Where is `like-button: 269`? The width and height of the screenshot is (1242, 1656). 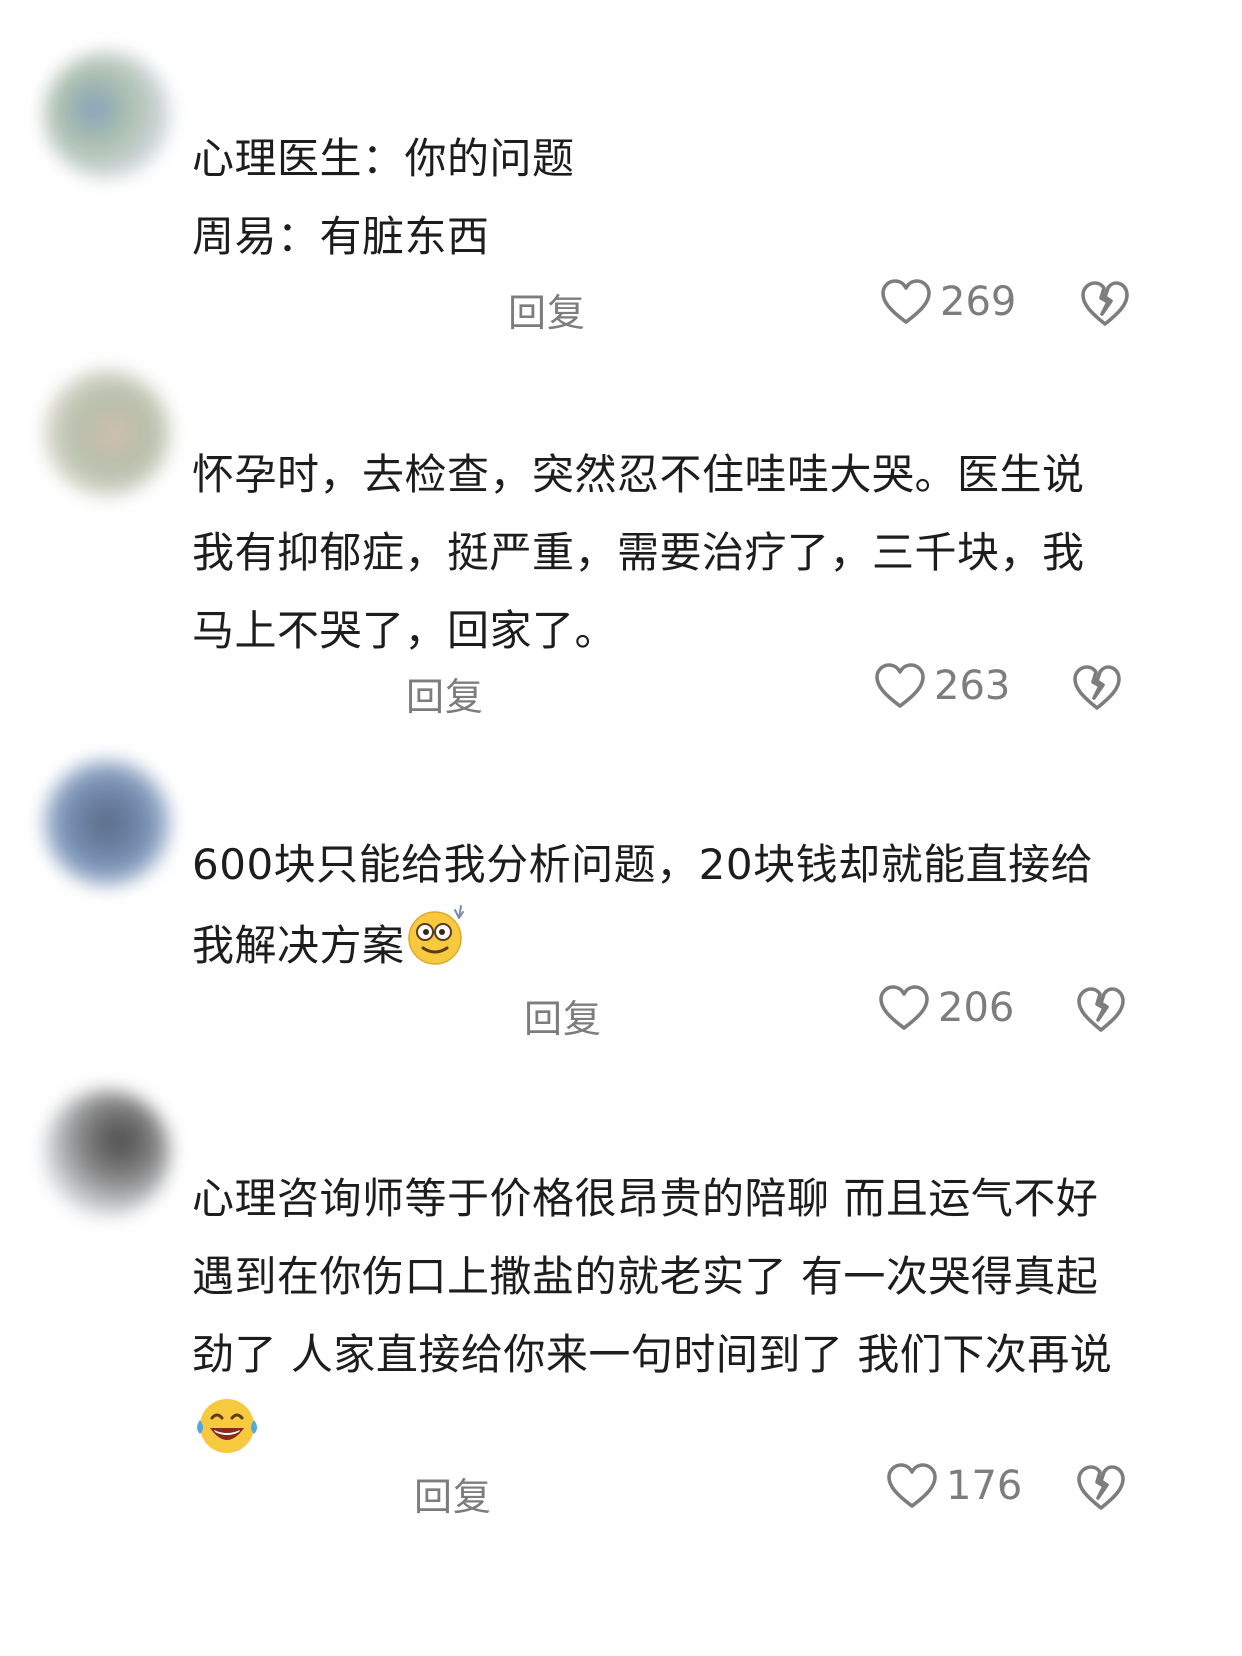
like-button: 269 is located at coordinates (948, 302).